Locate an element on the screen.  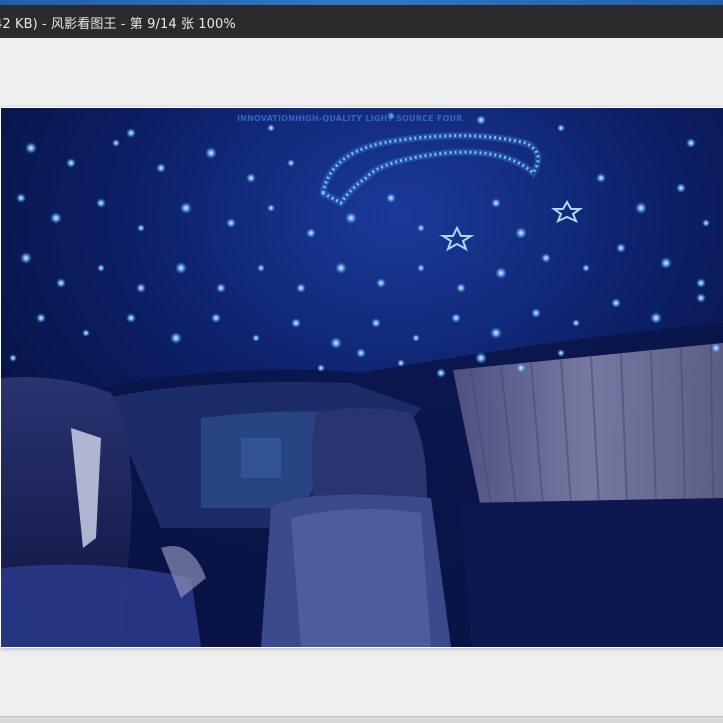
window-title: 42 KB) - 风影看图王 - 第 9/14 张 100% is located at coordinates (118, 24).